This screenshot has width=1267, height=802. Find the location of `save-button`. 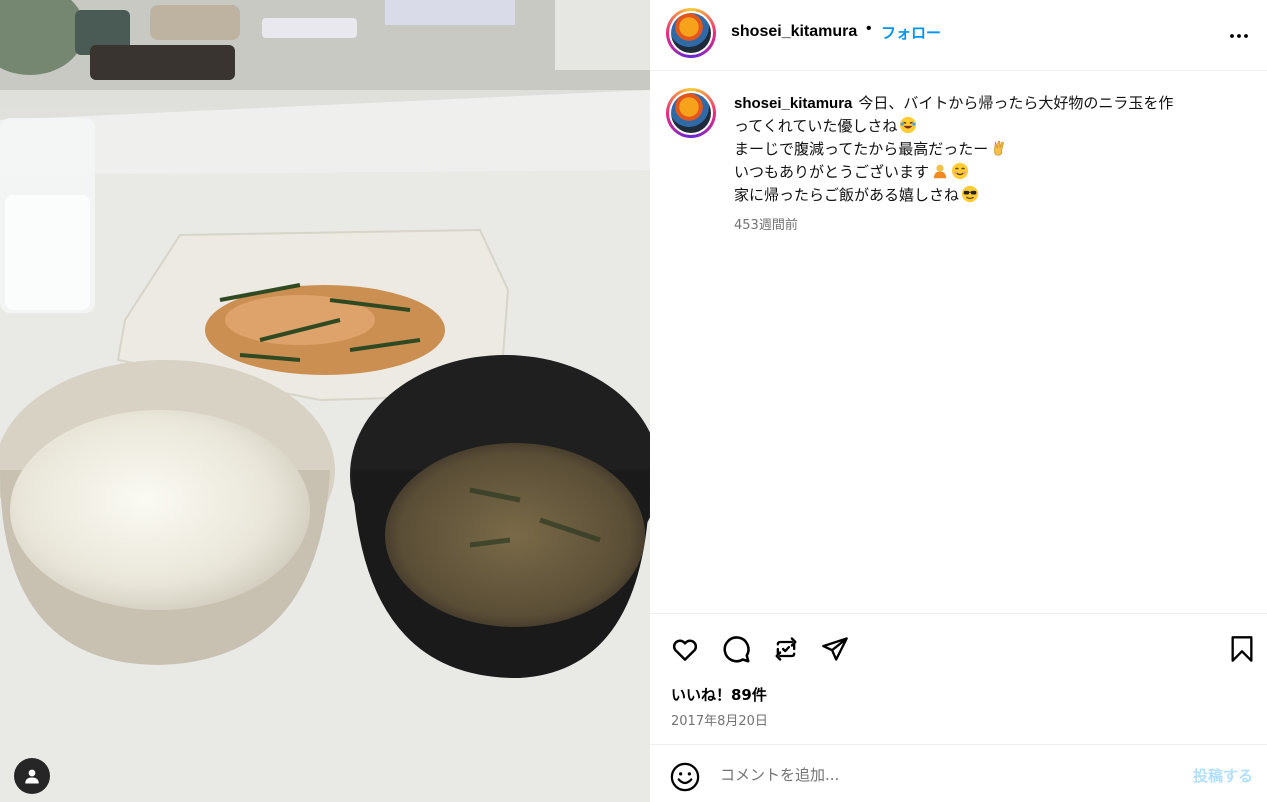

save-button is located at coordinates (1242, 649).